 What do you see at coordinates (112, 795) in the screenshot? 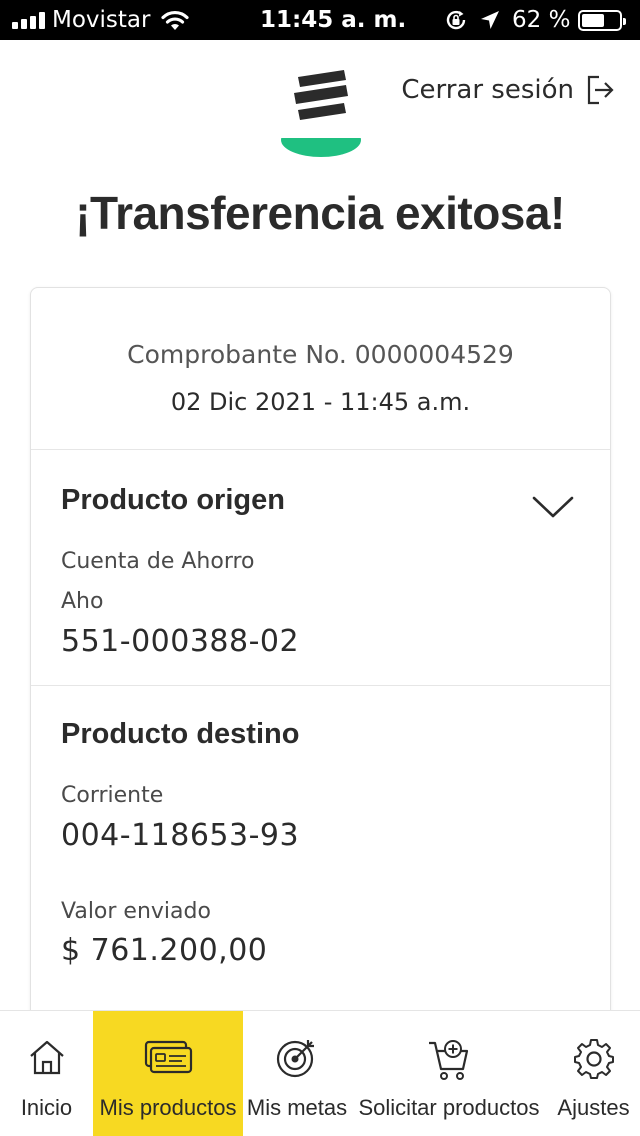
I see `destination-account-type: Corriente` at bounding box center [112, 795].